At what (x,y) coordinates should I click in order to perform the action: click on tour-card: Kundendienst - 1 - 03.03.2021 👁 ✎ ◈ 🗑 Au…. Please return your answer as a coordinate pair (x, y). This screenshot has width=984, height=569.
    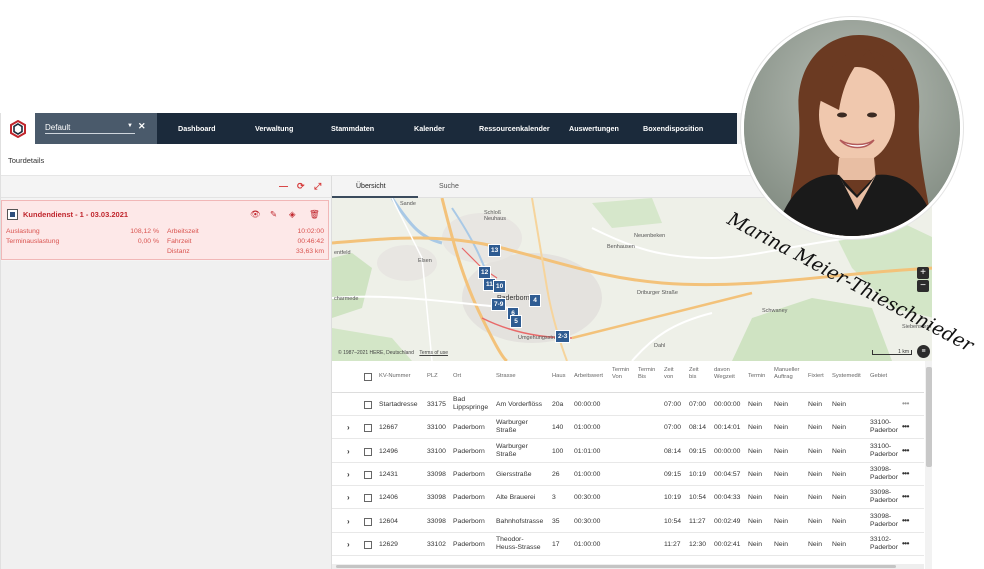
    Looking at the image, I should click on (165, 230).